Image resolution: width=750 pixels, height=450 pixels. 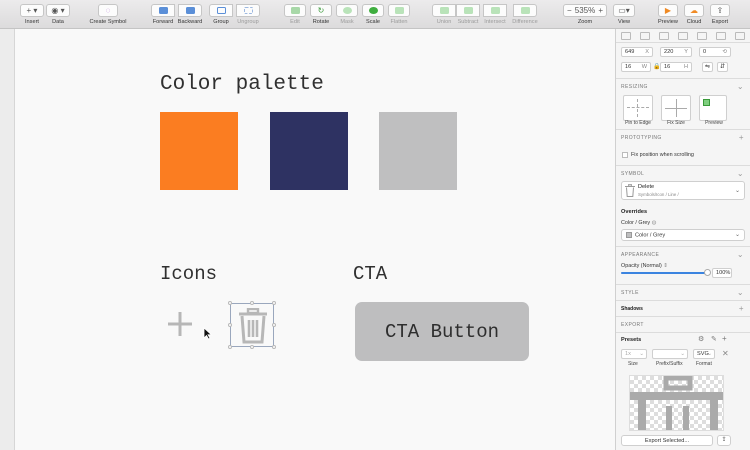 I want to click on difference-label: Difference, so click(x=525, y=22).